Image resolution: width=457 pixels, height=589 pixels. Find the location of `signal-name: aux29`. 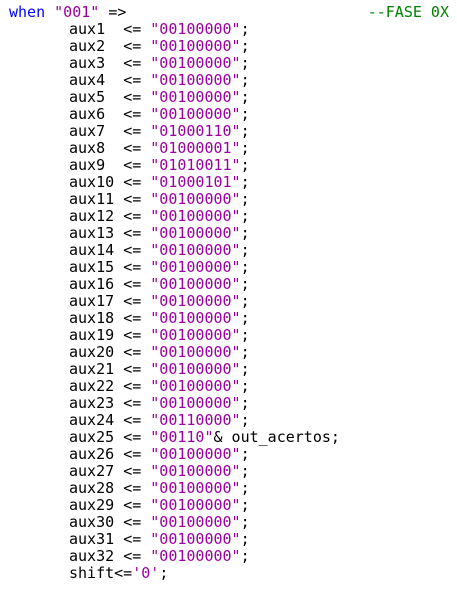

signal-name: aux29 is located at coordinates (96, 505).